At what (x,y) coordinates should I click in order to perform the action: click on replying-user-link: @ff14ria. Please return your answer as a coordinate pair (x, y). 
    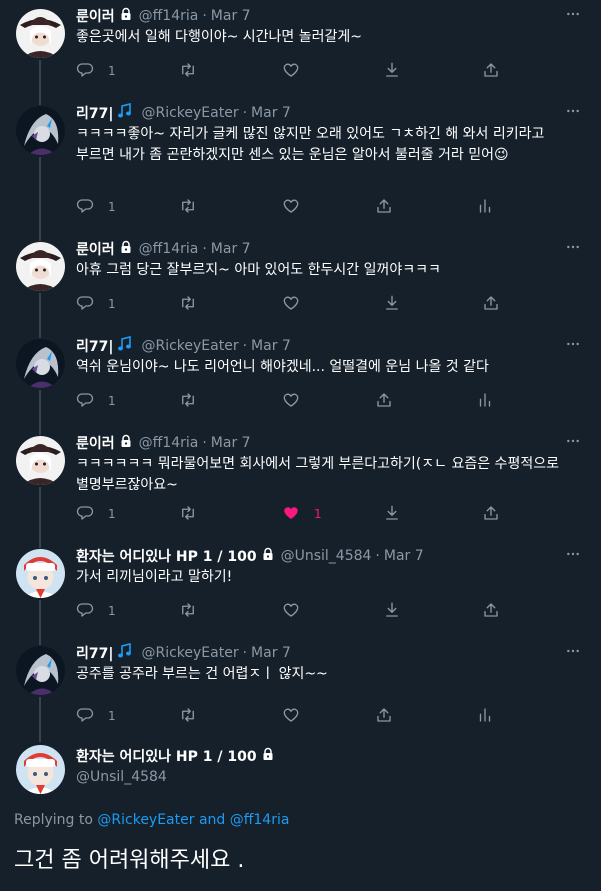
    Looking at the image, I should click on (260, 820).